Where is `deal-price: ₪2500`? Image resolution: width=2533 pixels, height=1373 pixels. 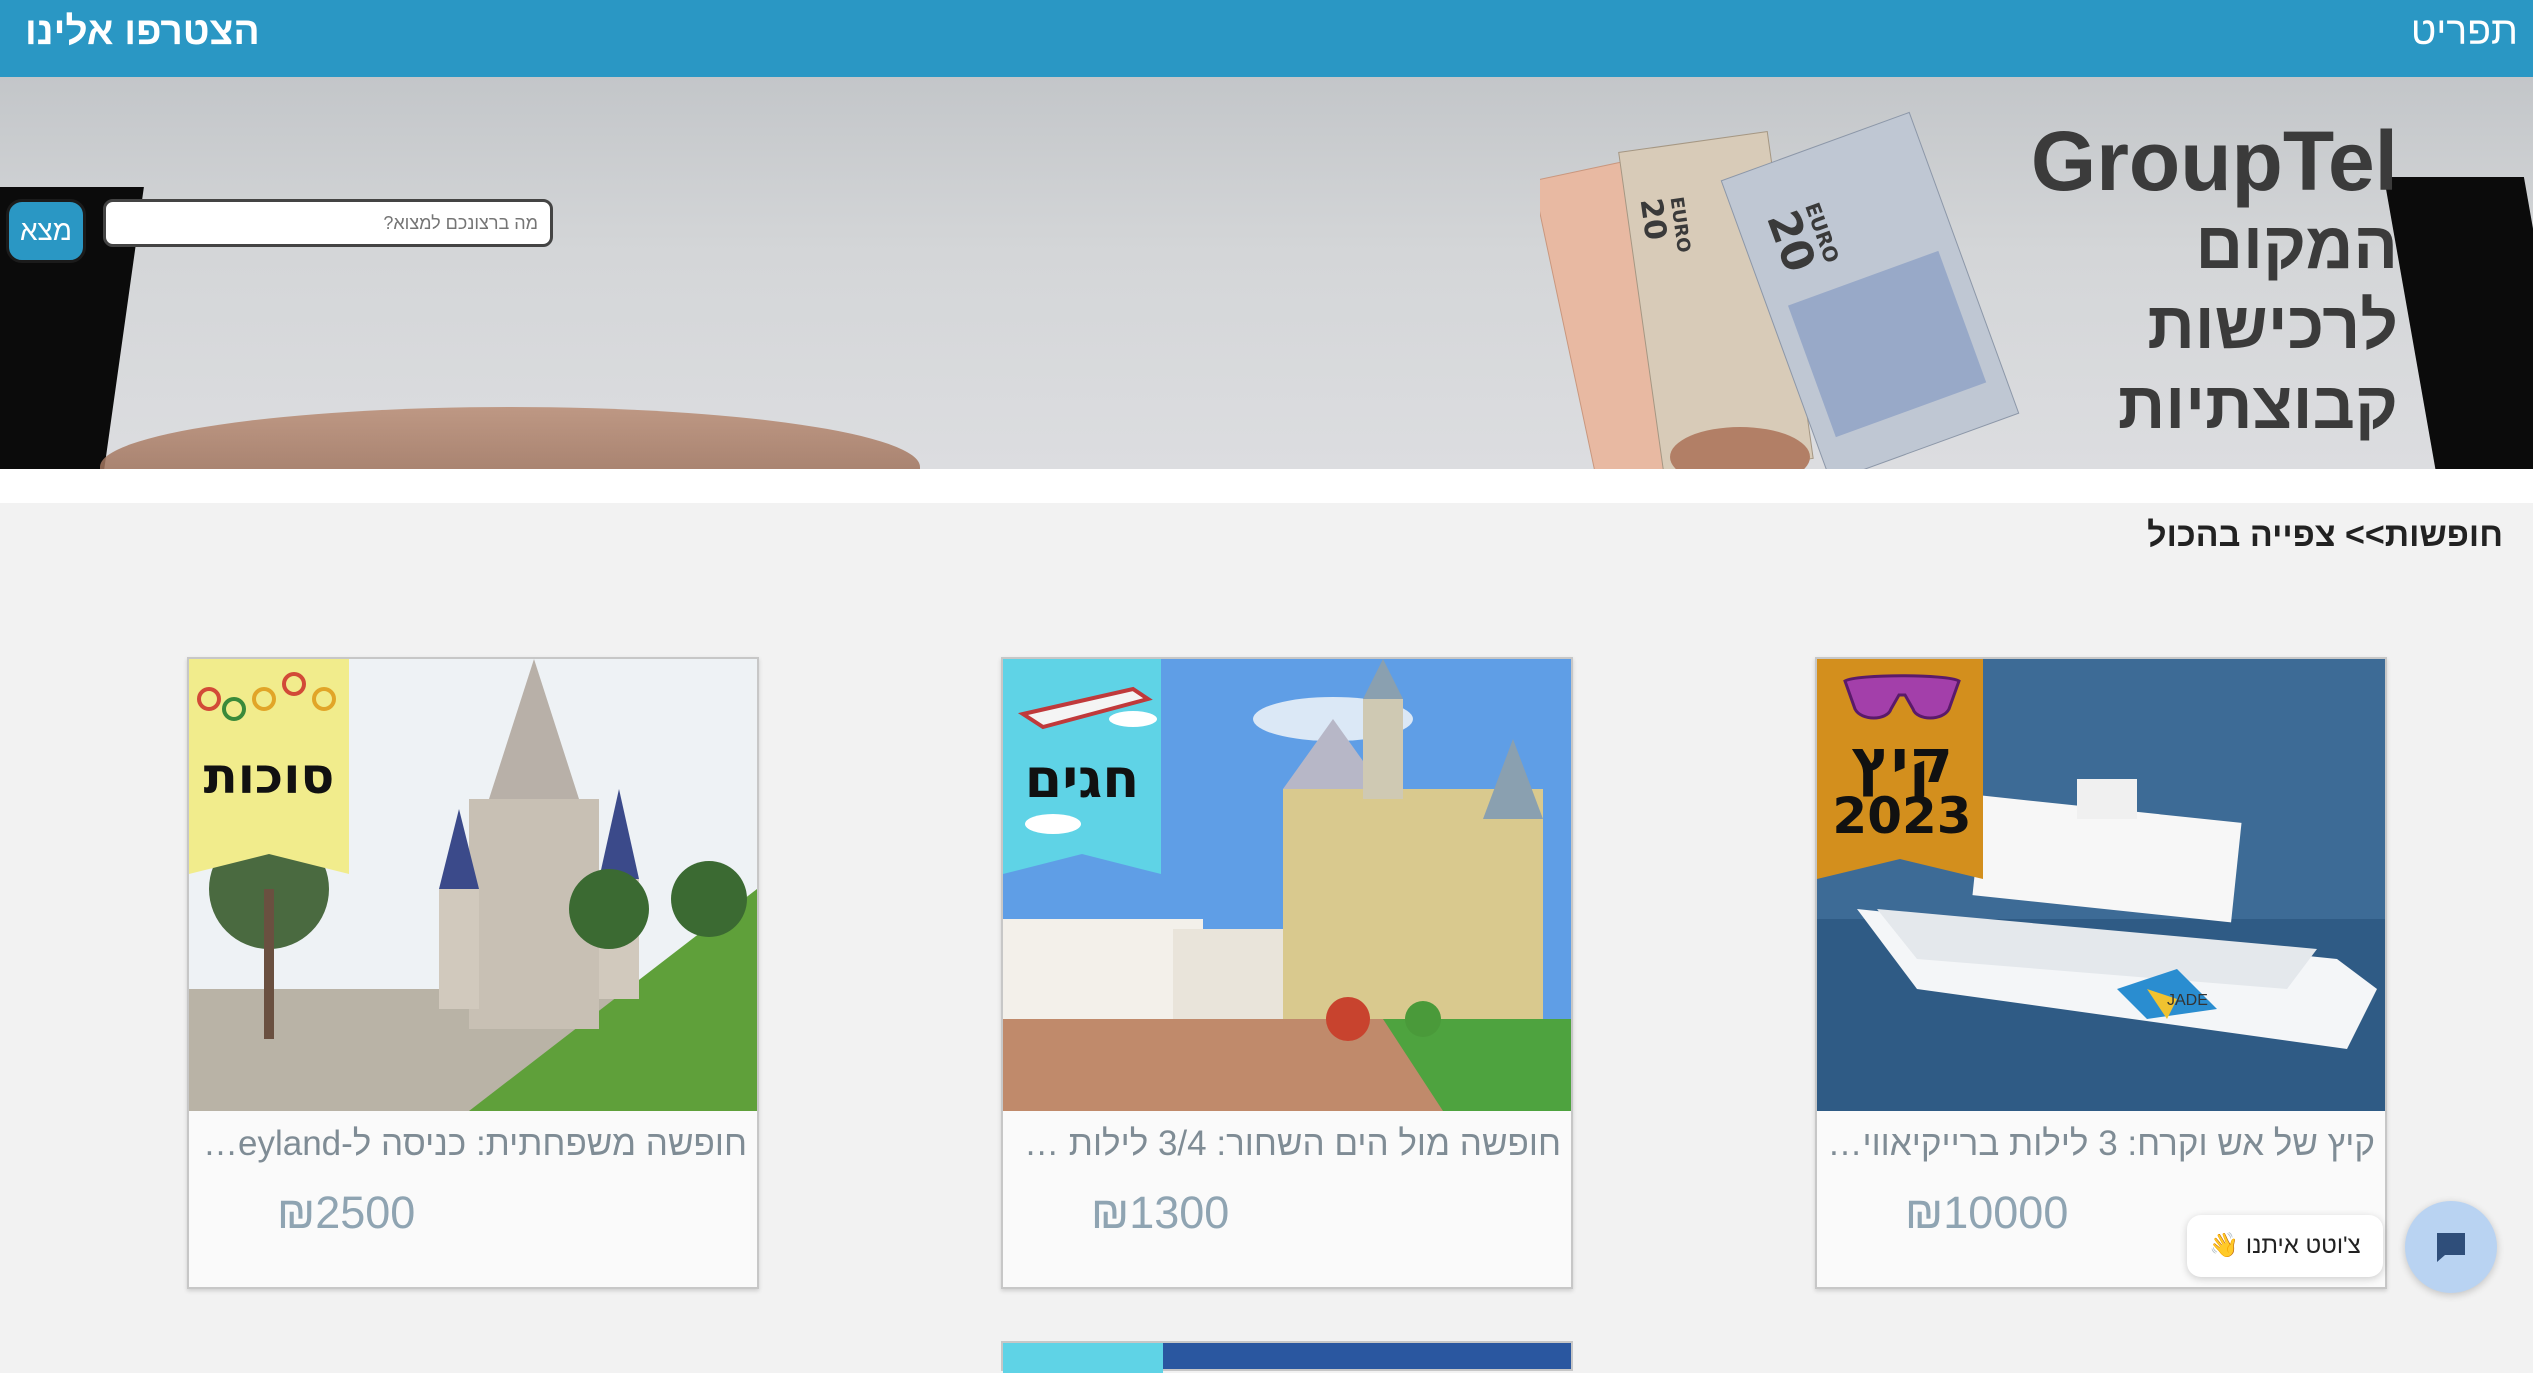 deal-price: ₪2500 is located at coordinates (346, 1212).